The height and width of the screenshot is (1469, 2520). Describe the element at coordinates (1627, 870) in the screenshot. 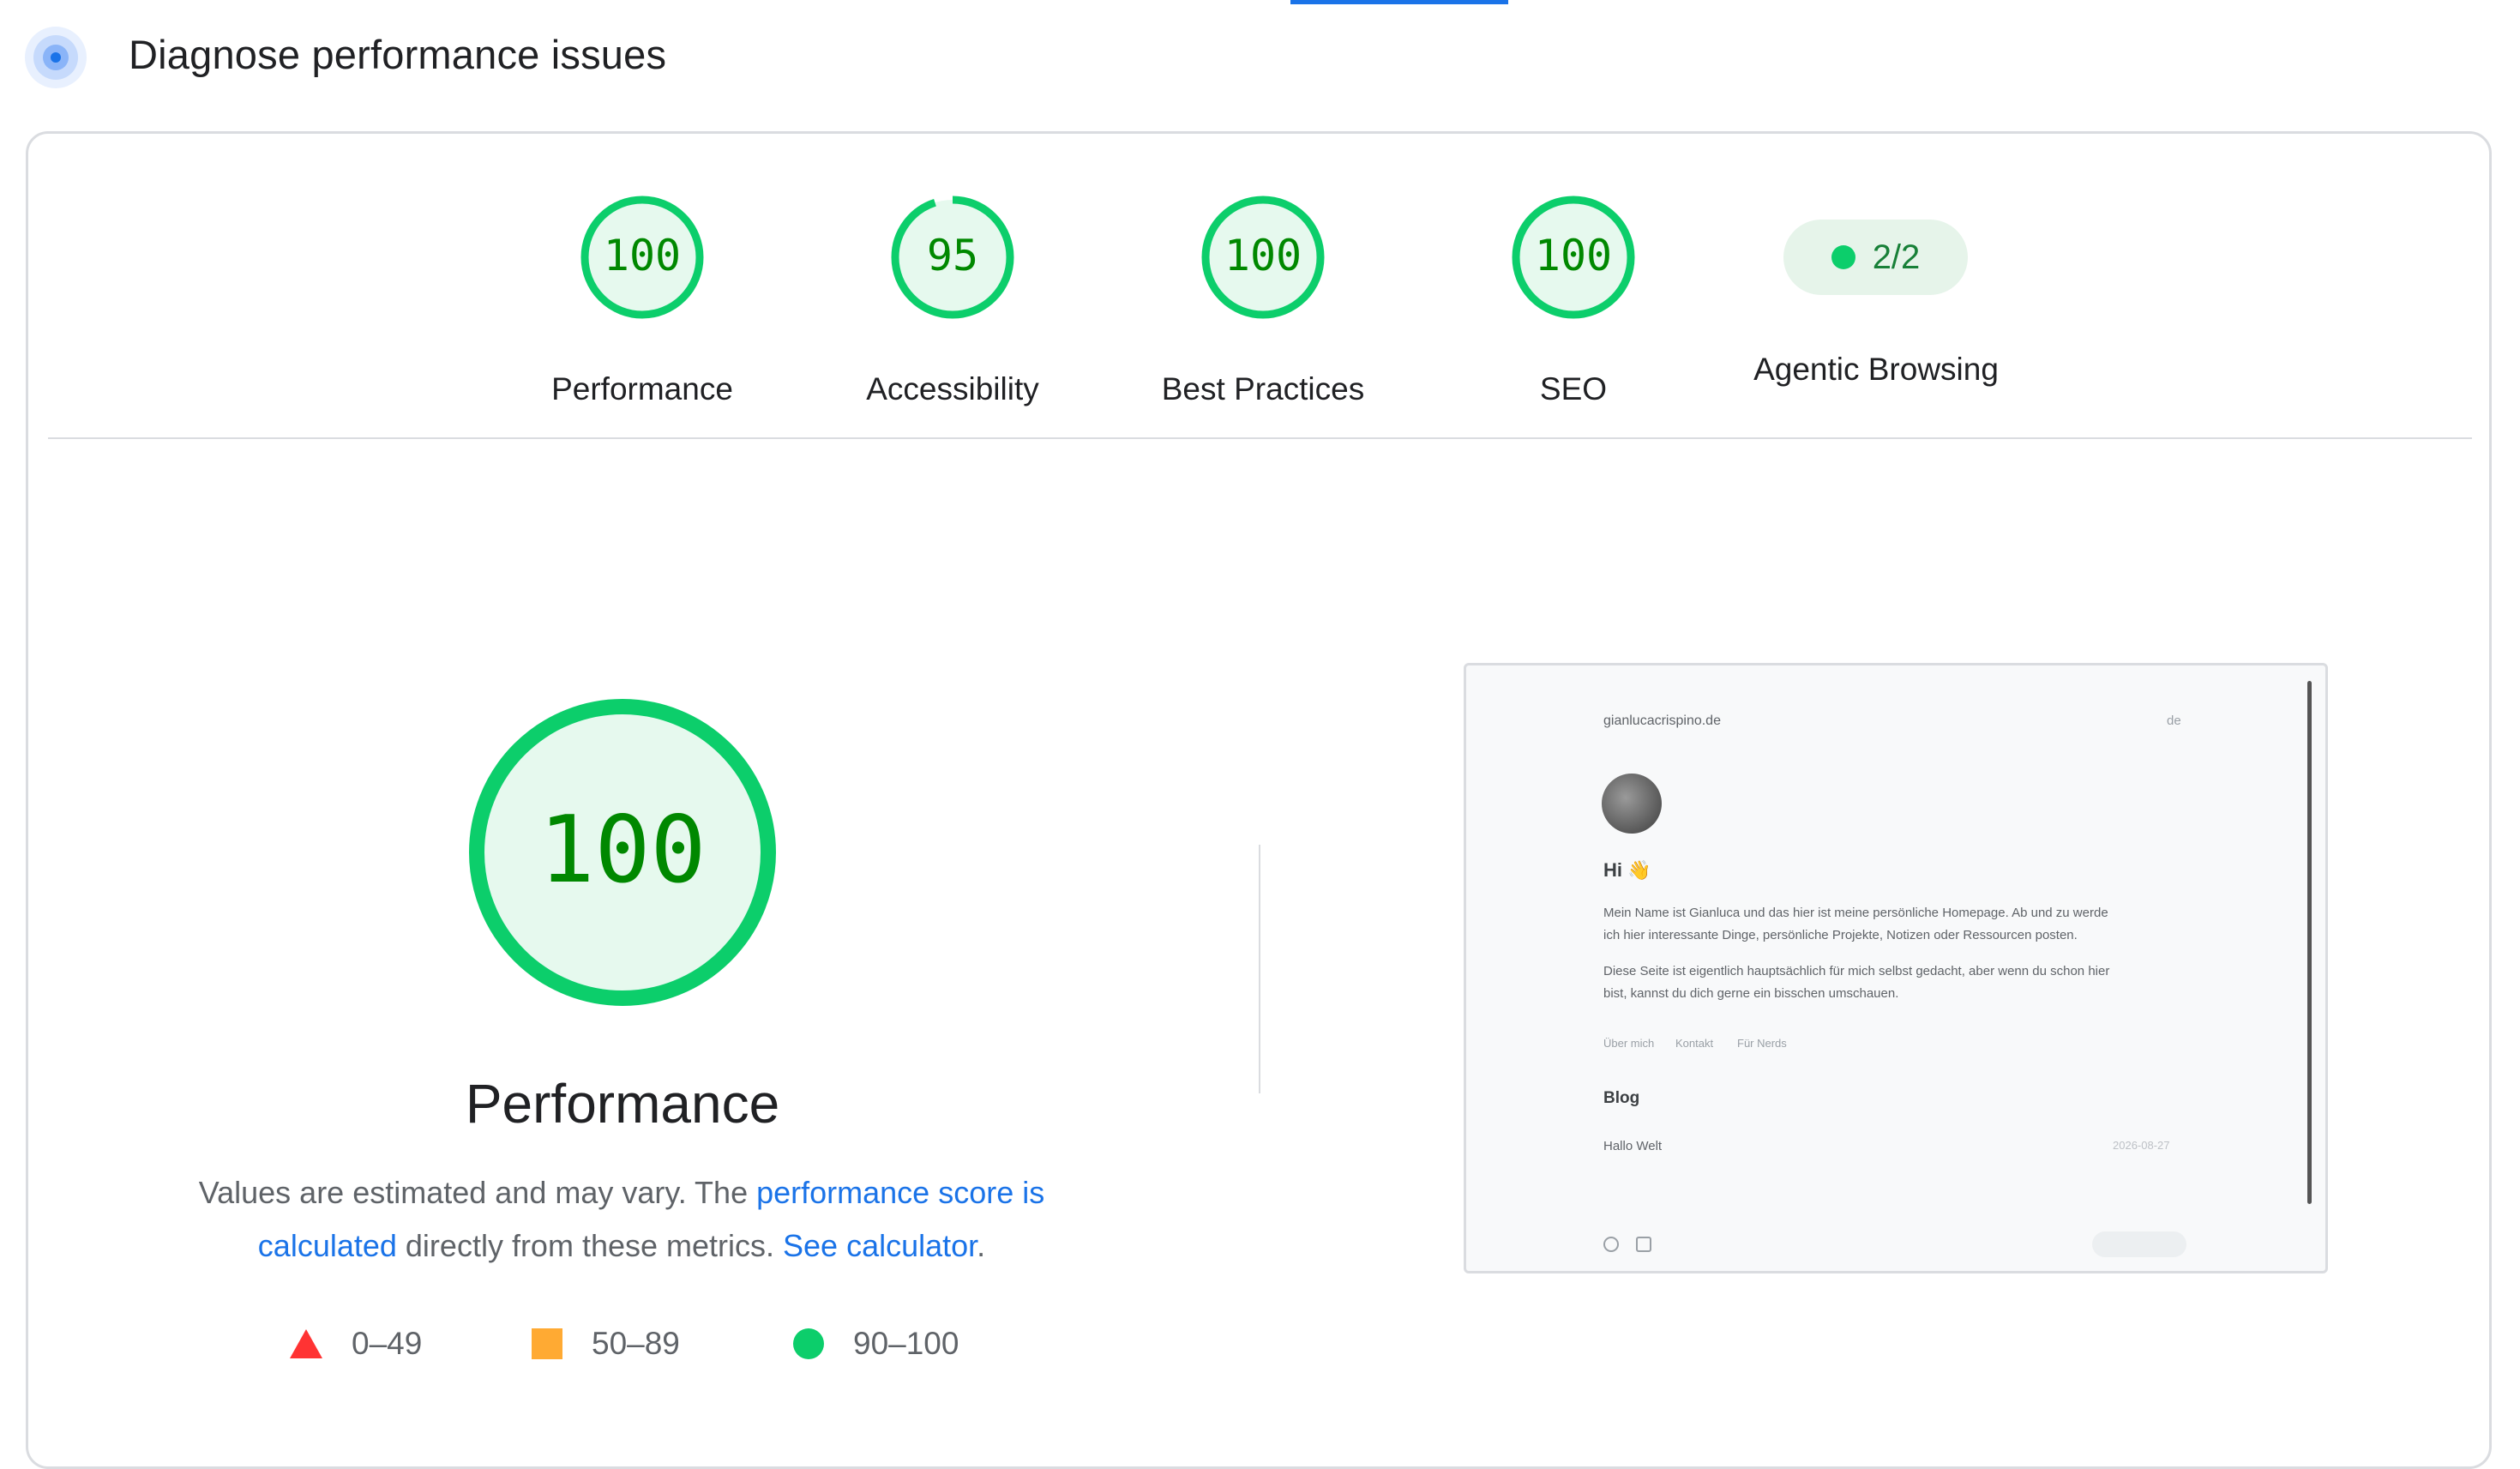

I see `preview-greeting: Hi 👋` at that location.